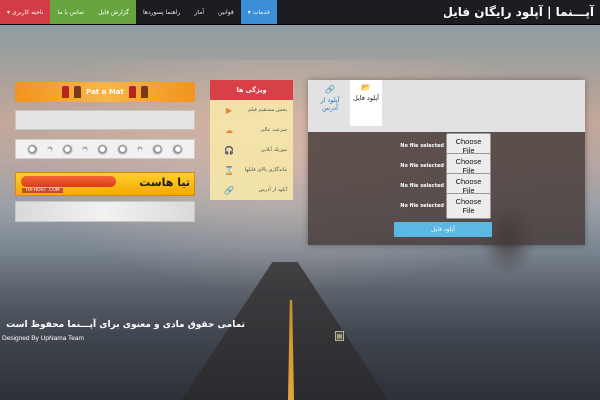 The height and width of the screenshot is (400, 600). What do you see at coordinates (267, 110) in the screenshot?
I see `feature-label: پخش مستقیم فیلم` at bounding box center [267, 110].